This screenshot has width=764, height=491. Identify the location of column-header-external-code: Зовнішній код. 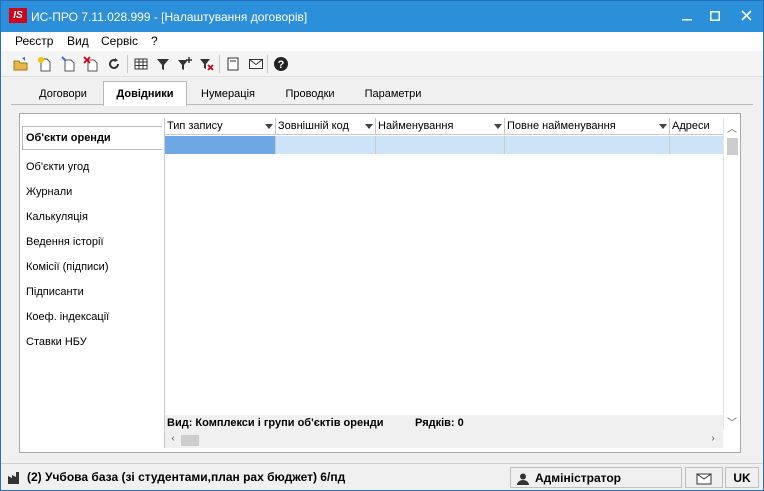
(326, 126).